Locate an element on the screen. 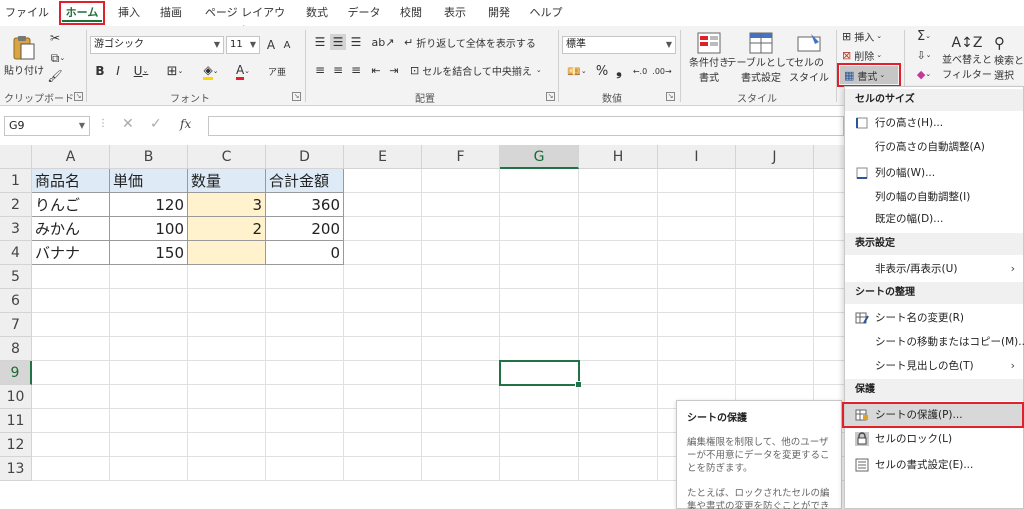 The height and width of the screenshot is (509, 1024). table-cell: 3 is located at coordinates (227, 205).